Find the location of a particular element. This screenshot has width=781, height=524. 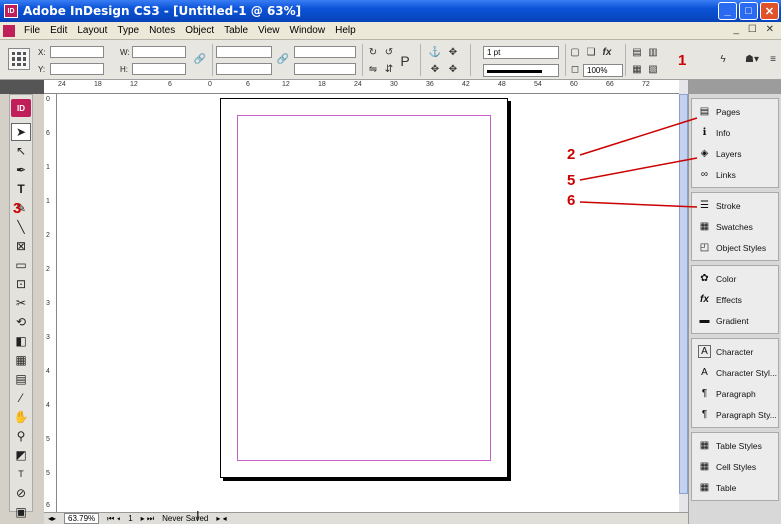

dock-header is located at coordinates (735, 87).